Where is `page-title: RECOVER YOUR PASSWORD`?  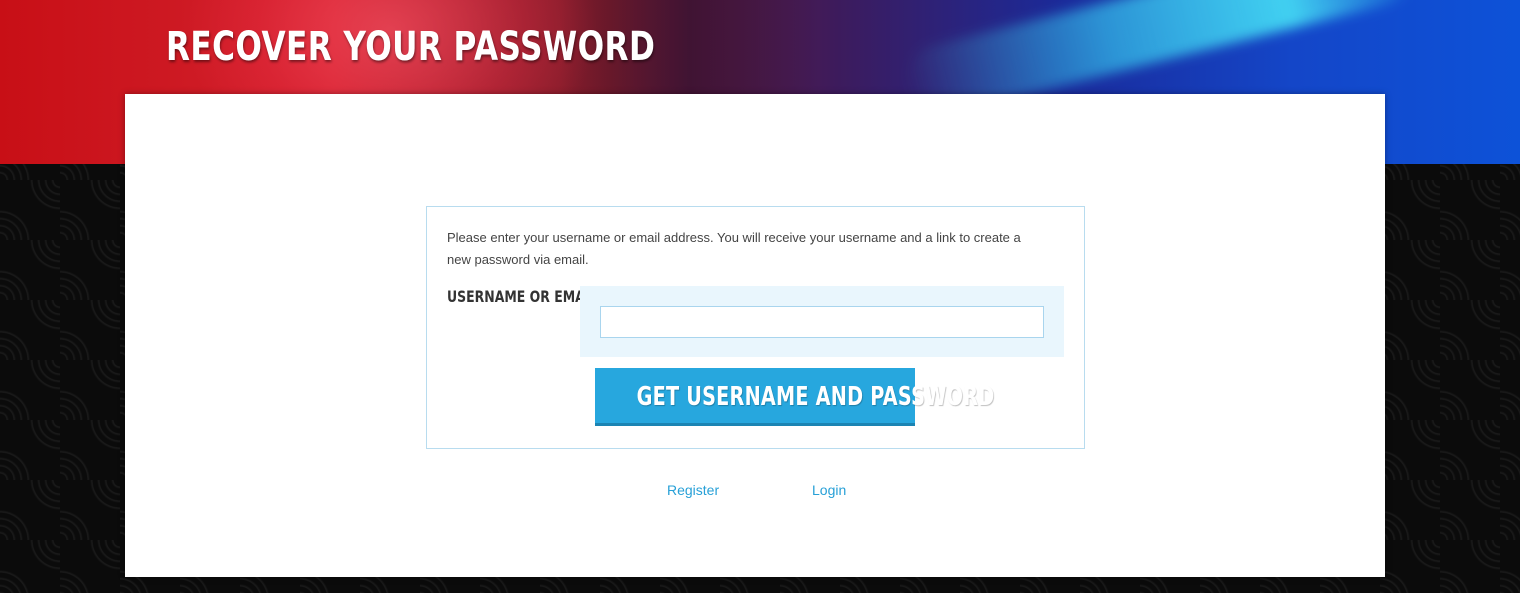
page-title: RECOVER YOUR PASSWORD is located at coordinates (411, 47).